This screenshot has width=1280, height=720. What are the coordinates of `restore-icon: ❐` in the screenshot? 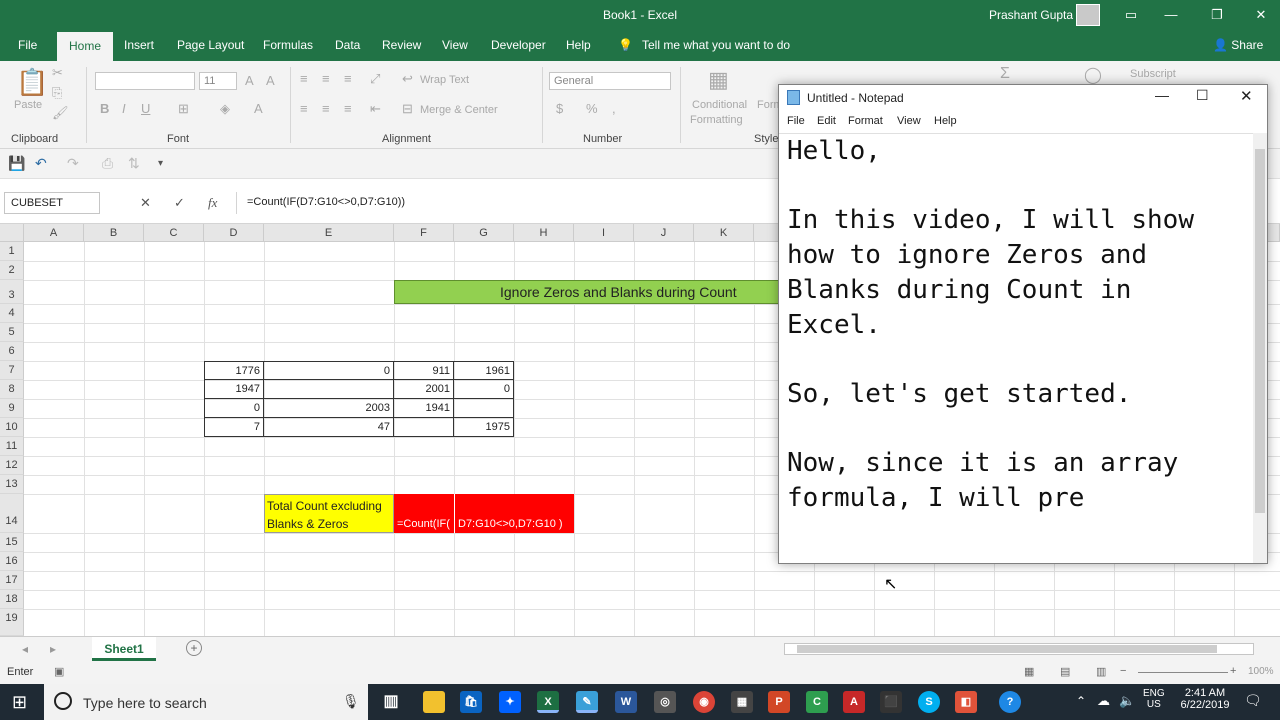 It's located at (1217, 15).